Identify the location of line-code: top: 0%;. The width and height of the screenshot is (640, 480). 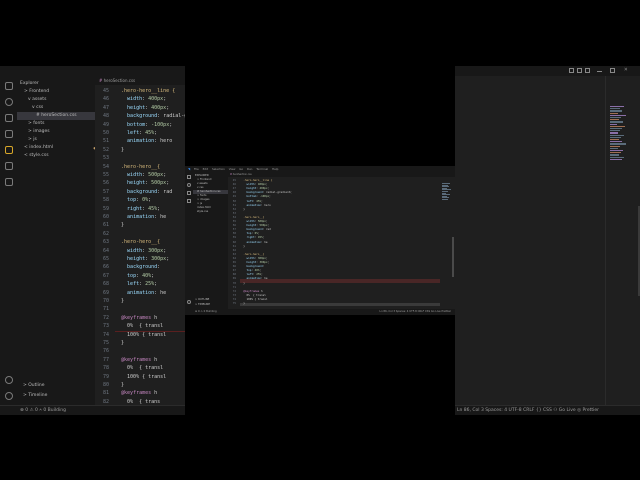
(139, 200).